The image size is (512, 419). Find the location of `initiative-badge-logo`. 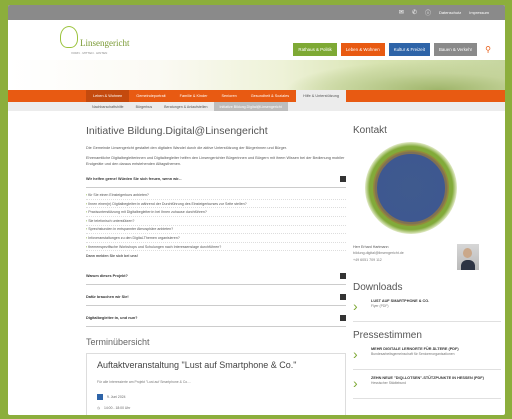

initiative-badge-logo is located at coordinates (411, 188).